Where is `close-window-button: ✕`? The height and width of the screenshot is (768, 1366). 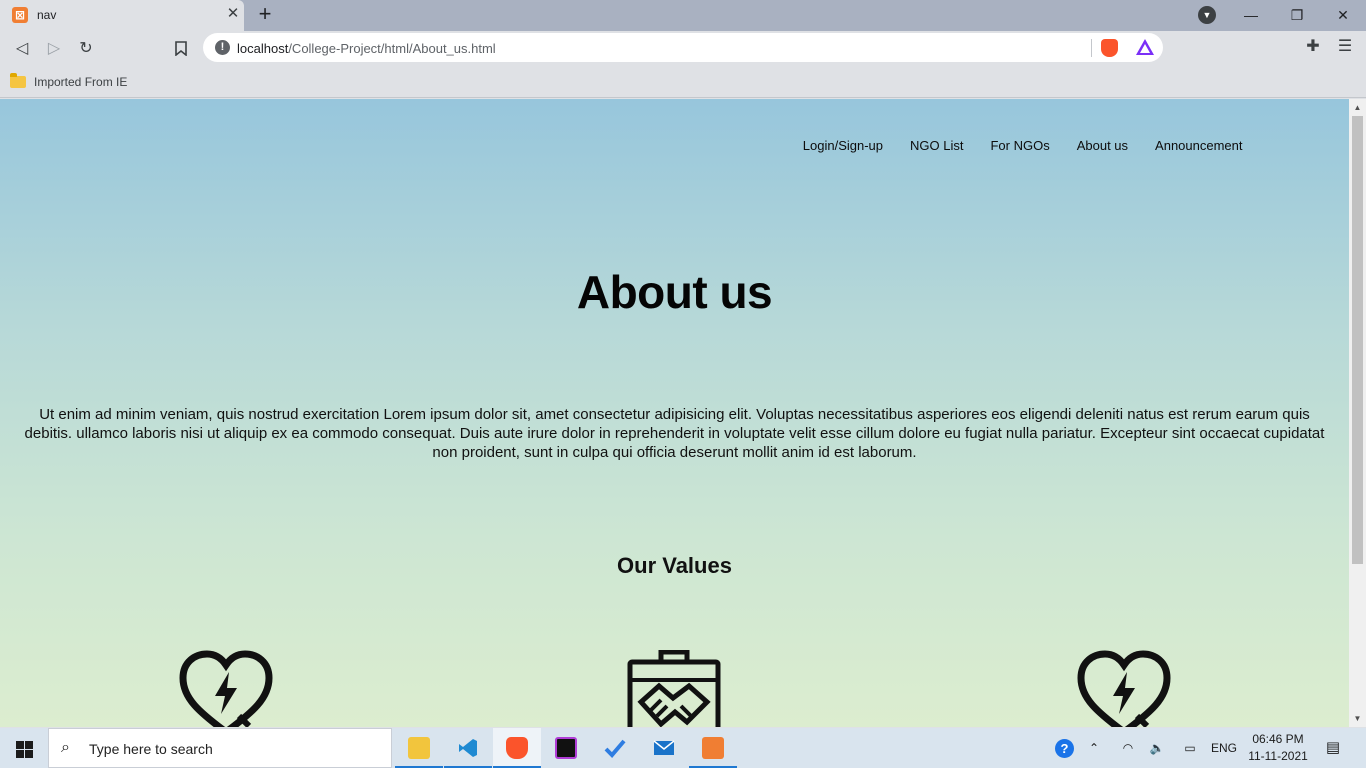 close-window-button: ✕ is located at coordinates (1343, 15).